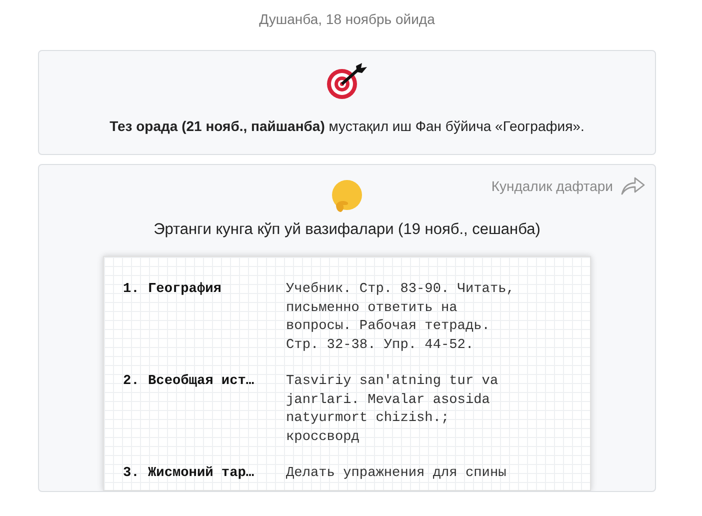 Image resolution: width=702 pixels, height=516 pixels. What do you see at coordinates (185, 290) in the screenshot?
I see `subject-name: География` at bounding box center [185, 290].